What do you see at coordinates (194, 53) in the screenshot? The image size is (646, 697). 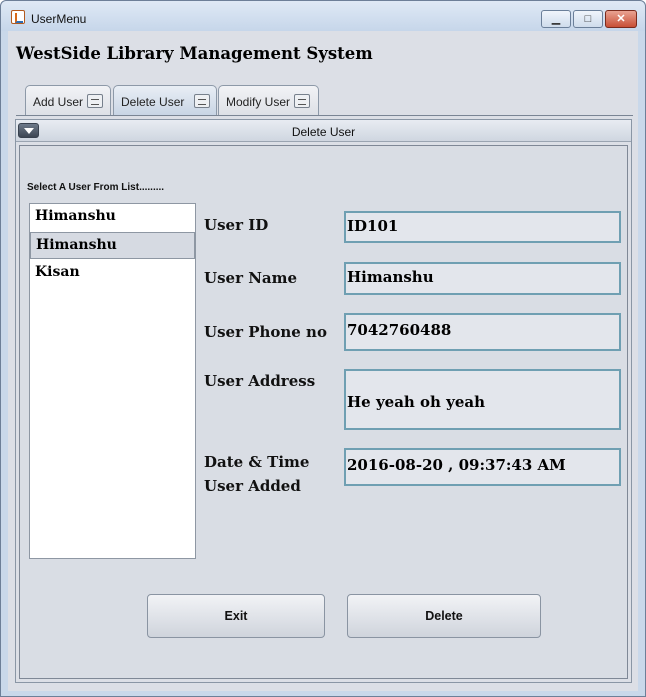 I see `app-heading: WestSide Library Management System` at bounding box center [194, 53].